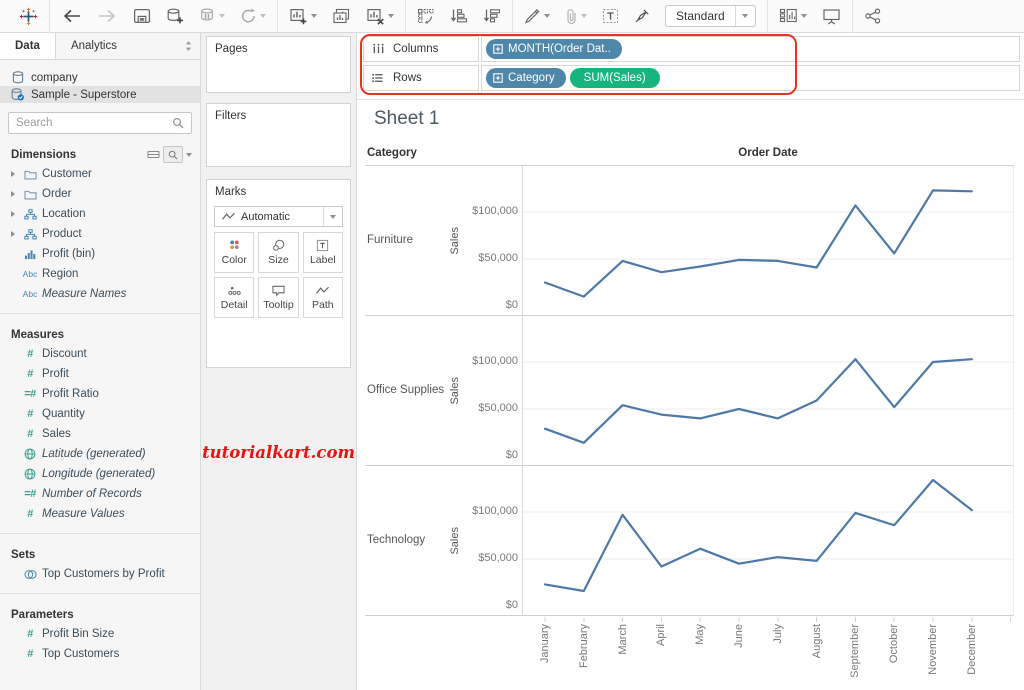 The width and height of the screenshot is (1024, 690). I want to click on category-label: Furniture, so click(406, 240).